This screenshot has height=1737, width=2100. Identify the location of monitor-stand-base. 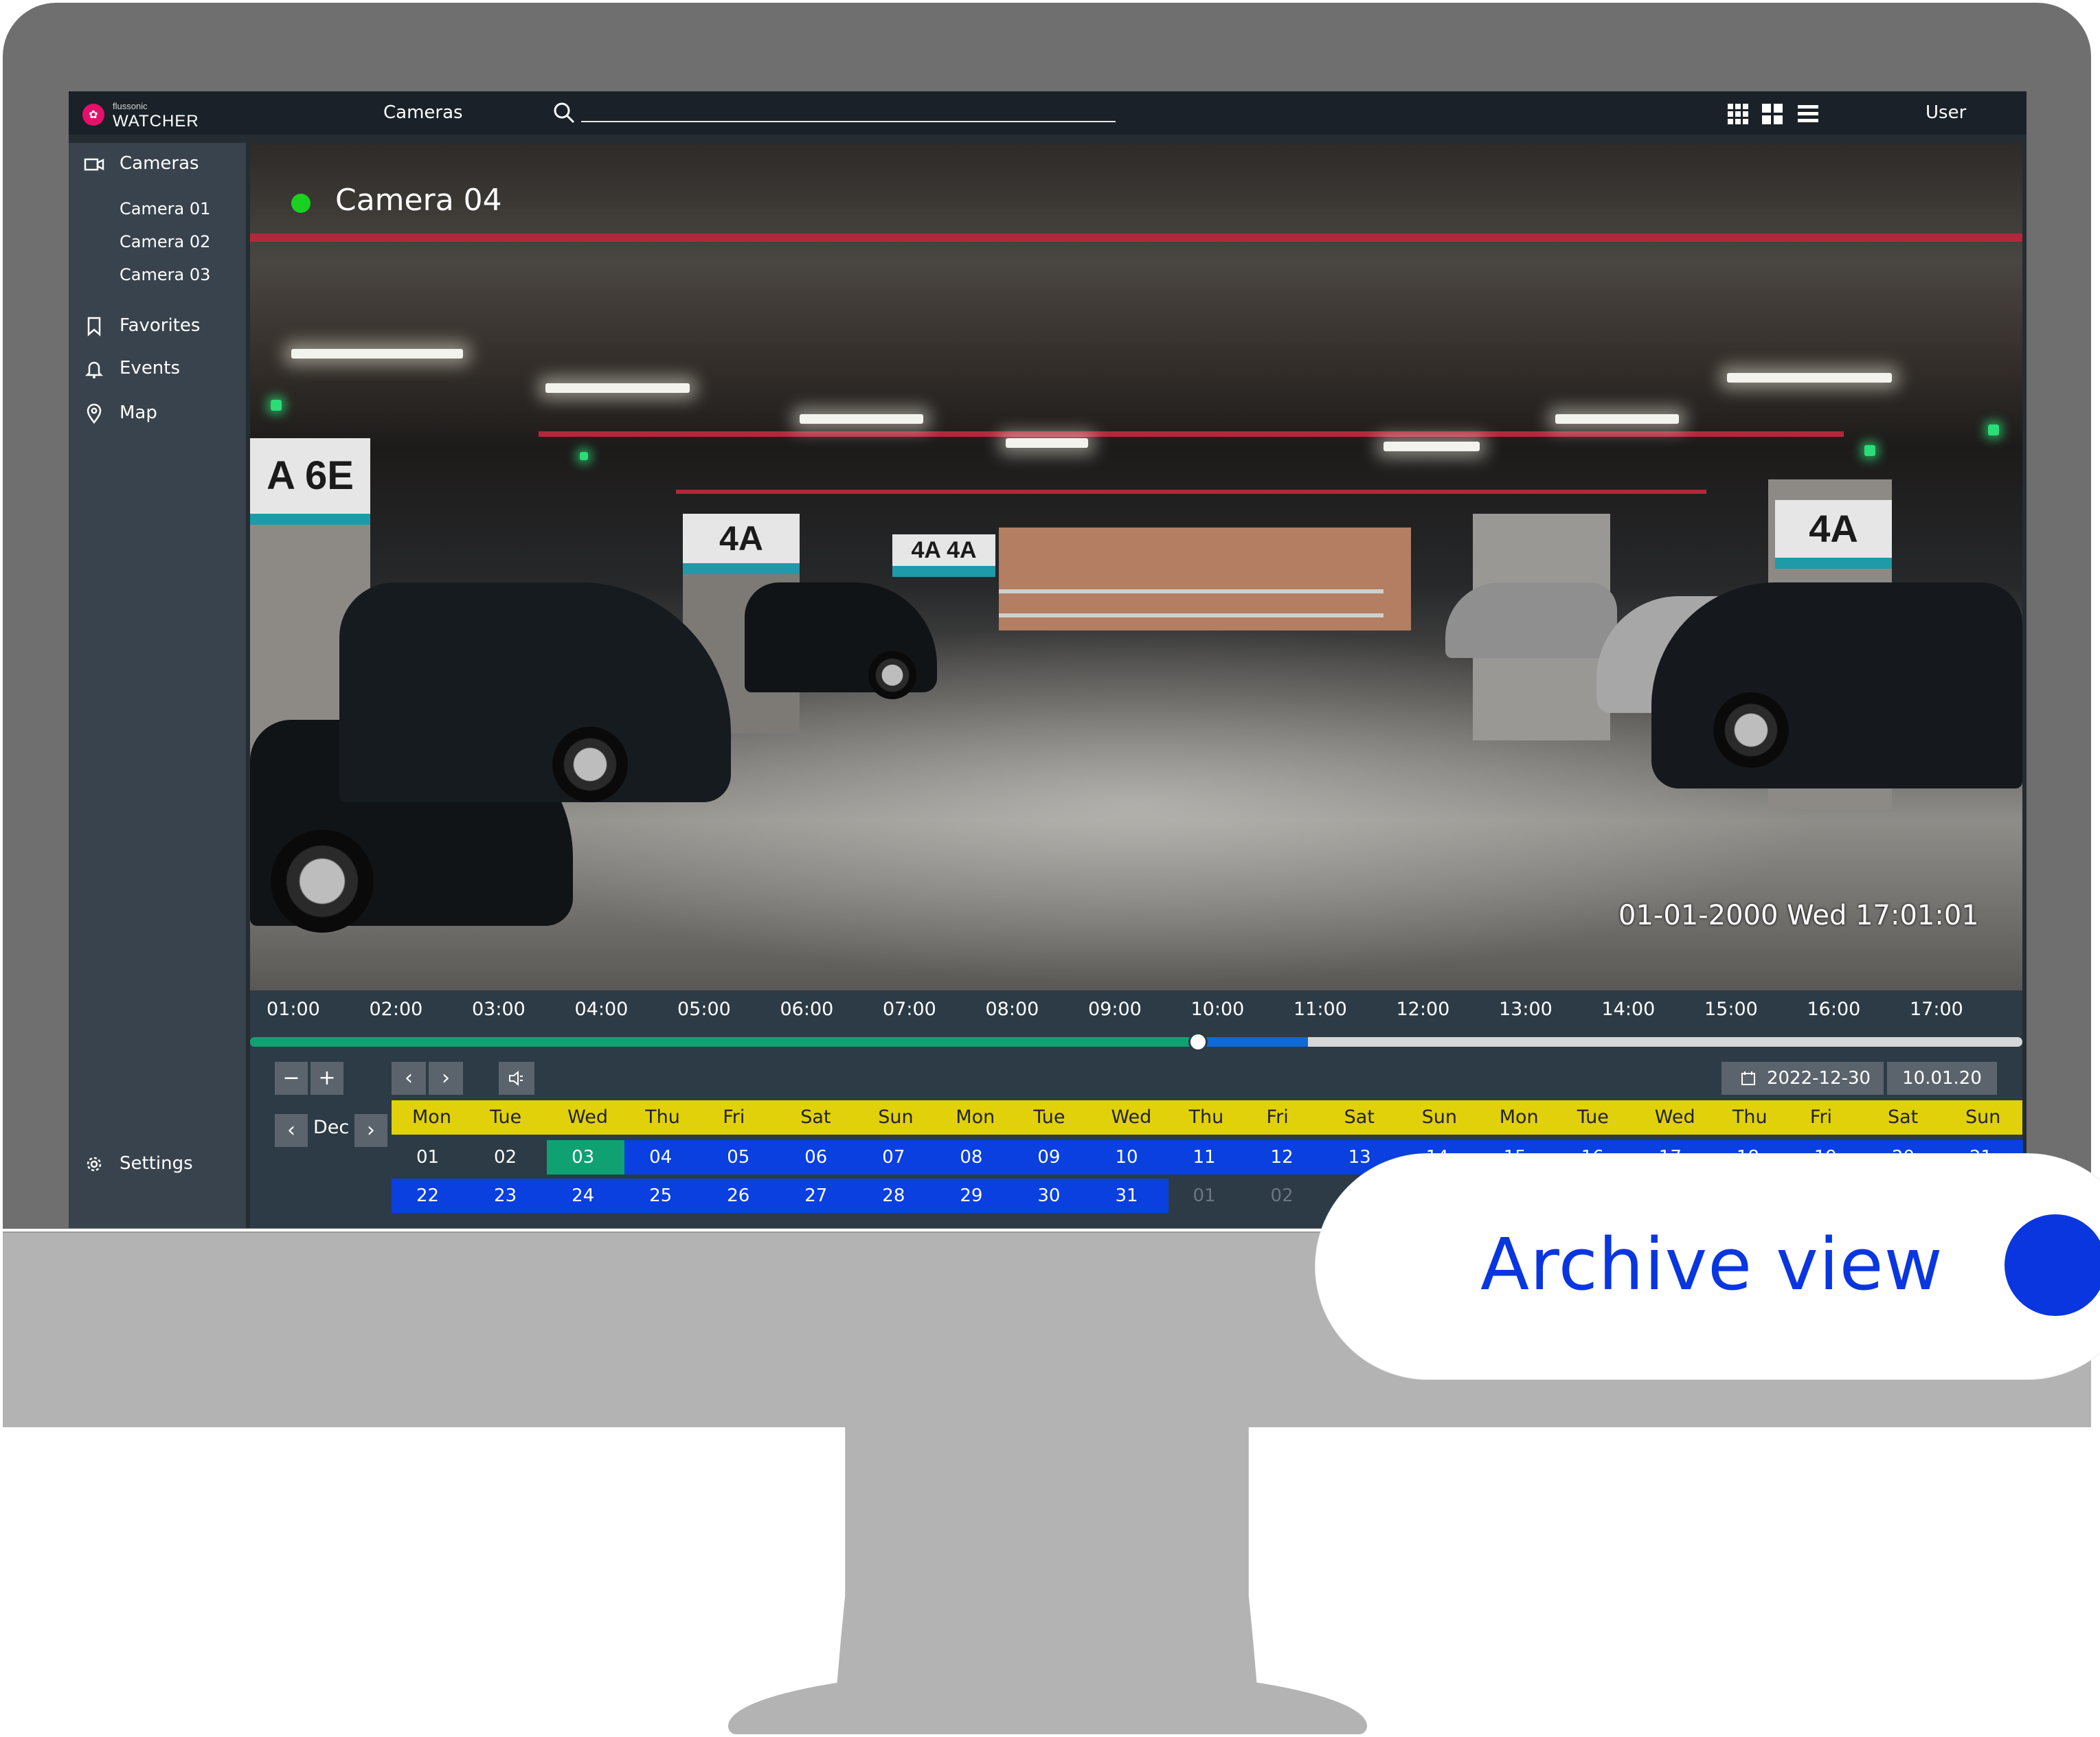
(1047, 1701).